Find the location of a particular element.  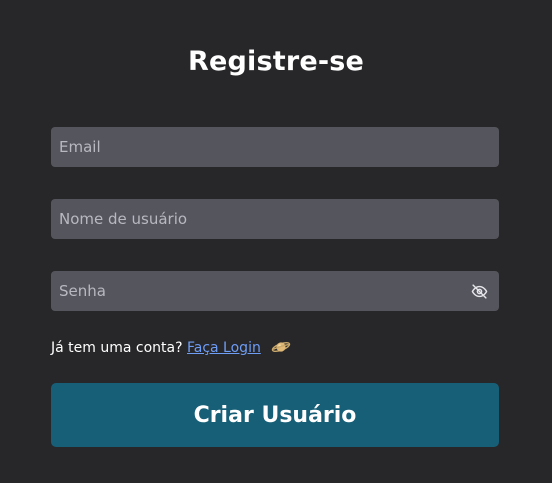

email-input is located at coordinates (275, 147).